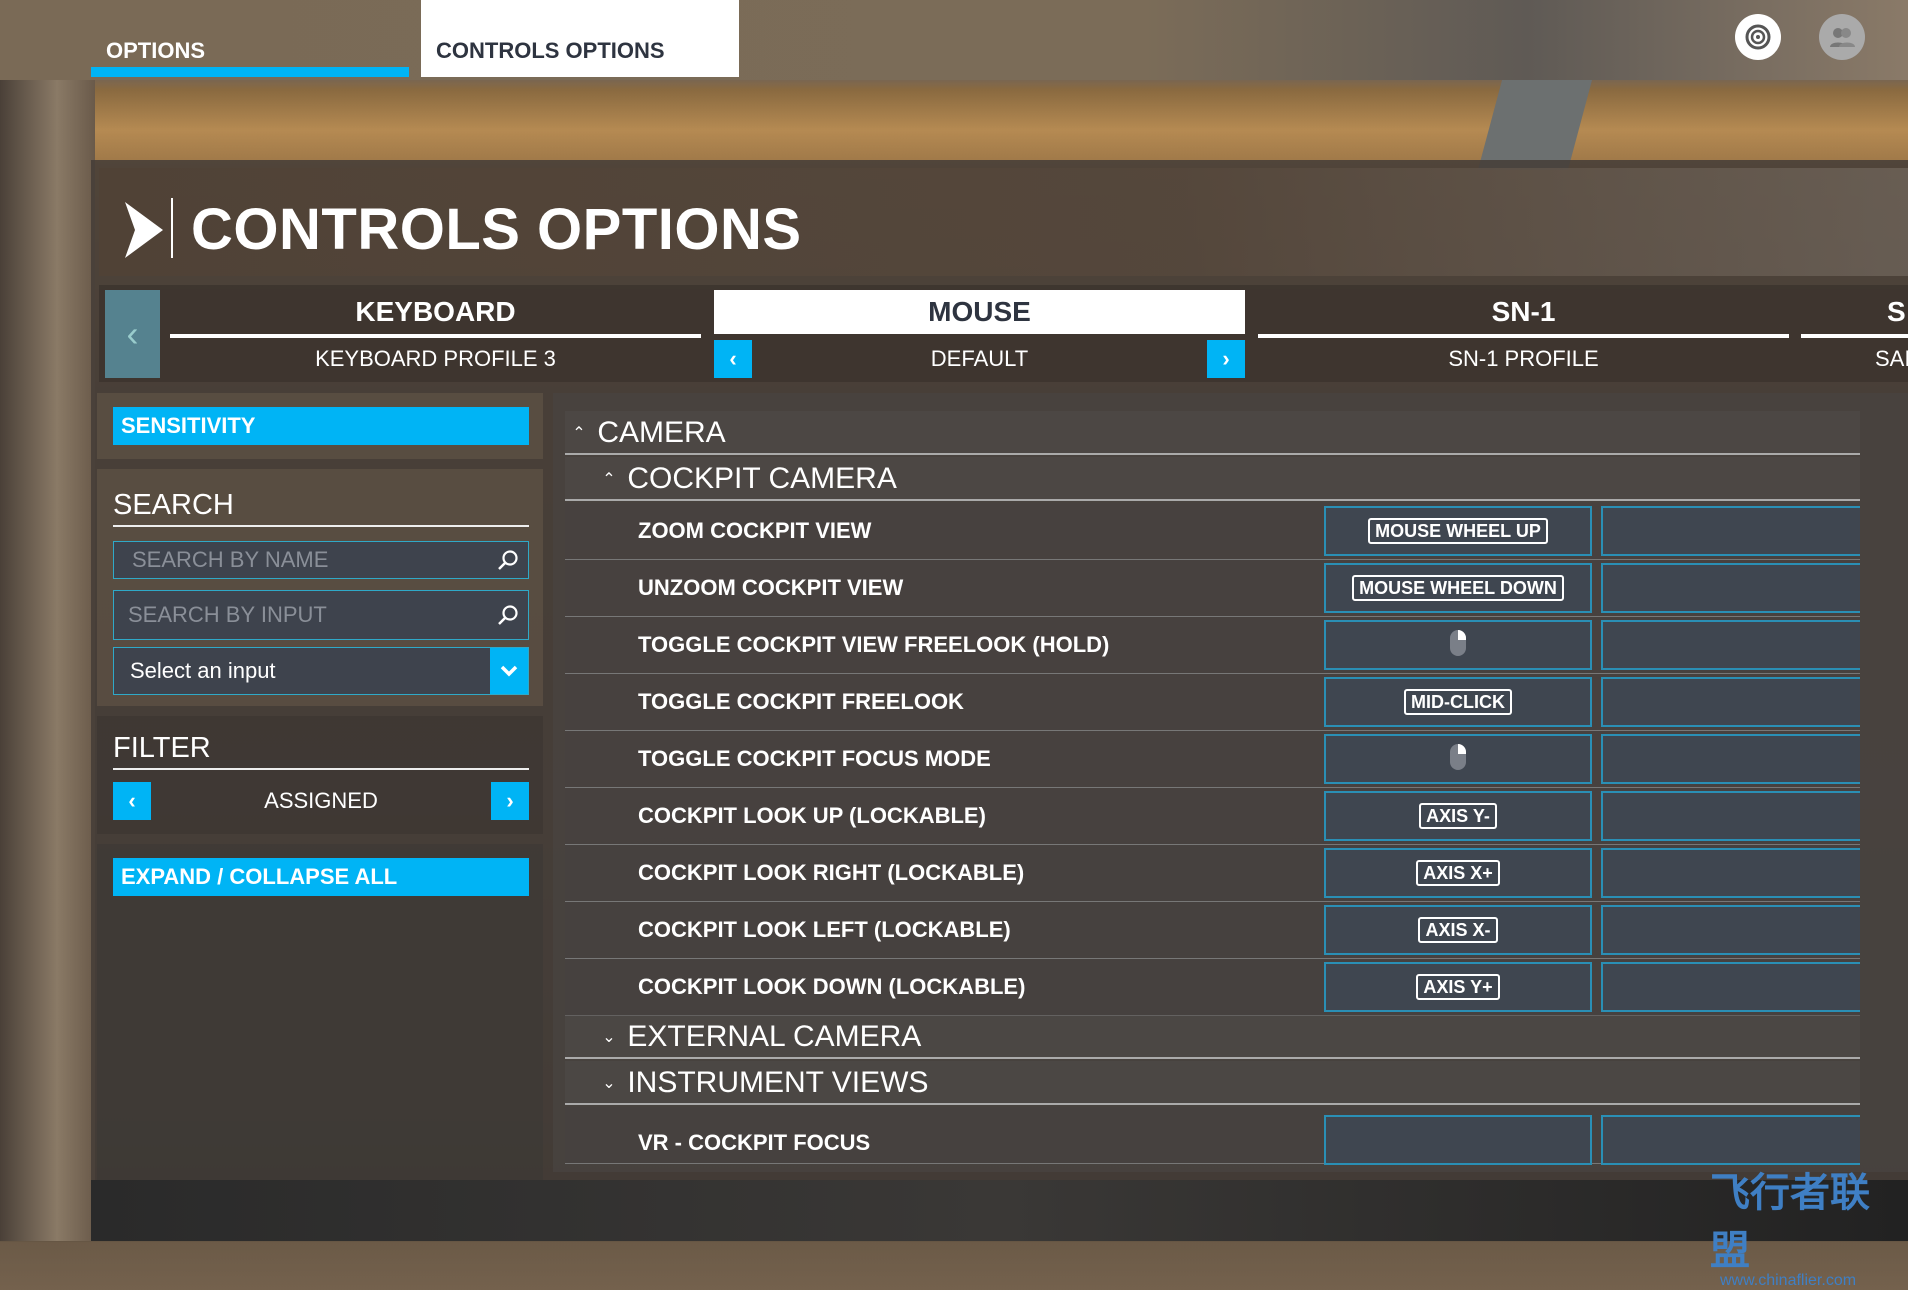 The height and width of the screenshot is (1290, 1908). I want to click on category-camera: ⌃ CAMERA, so click(1212, 433).